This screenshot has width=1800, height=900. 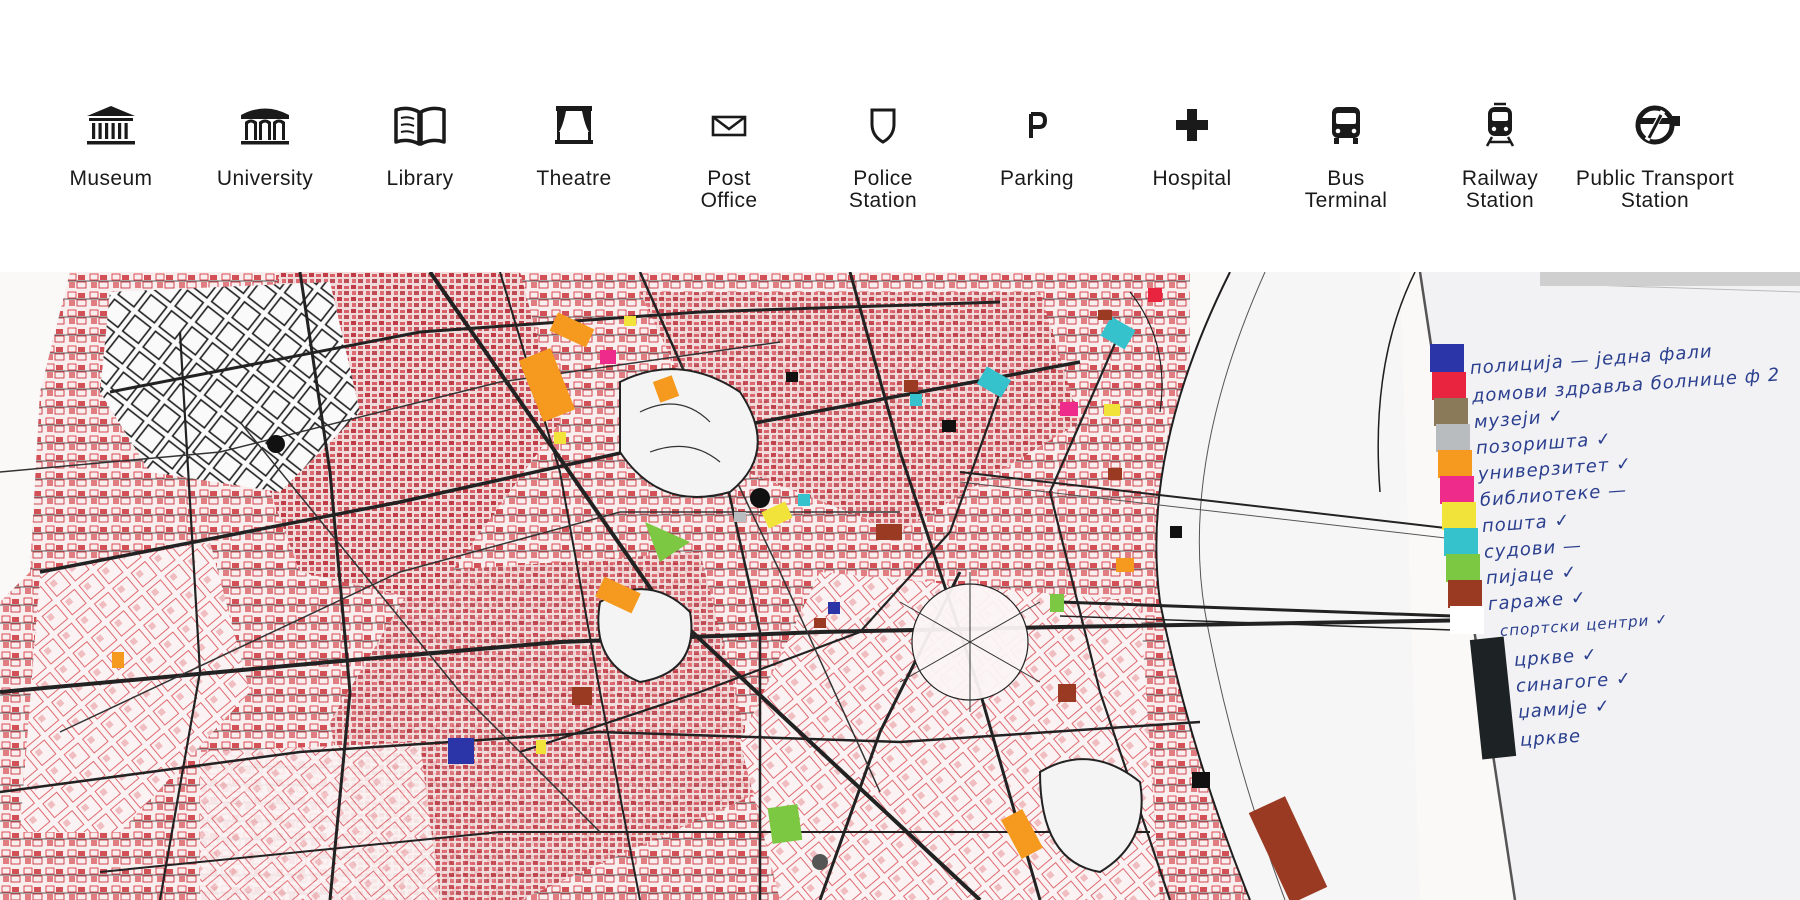 I want to click on legend-item-public-transport-station: Public Transport Station, so click(x=1655, y=156).